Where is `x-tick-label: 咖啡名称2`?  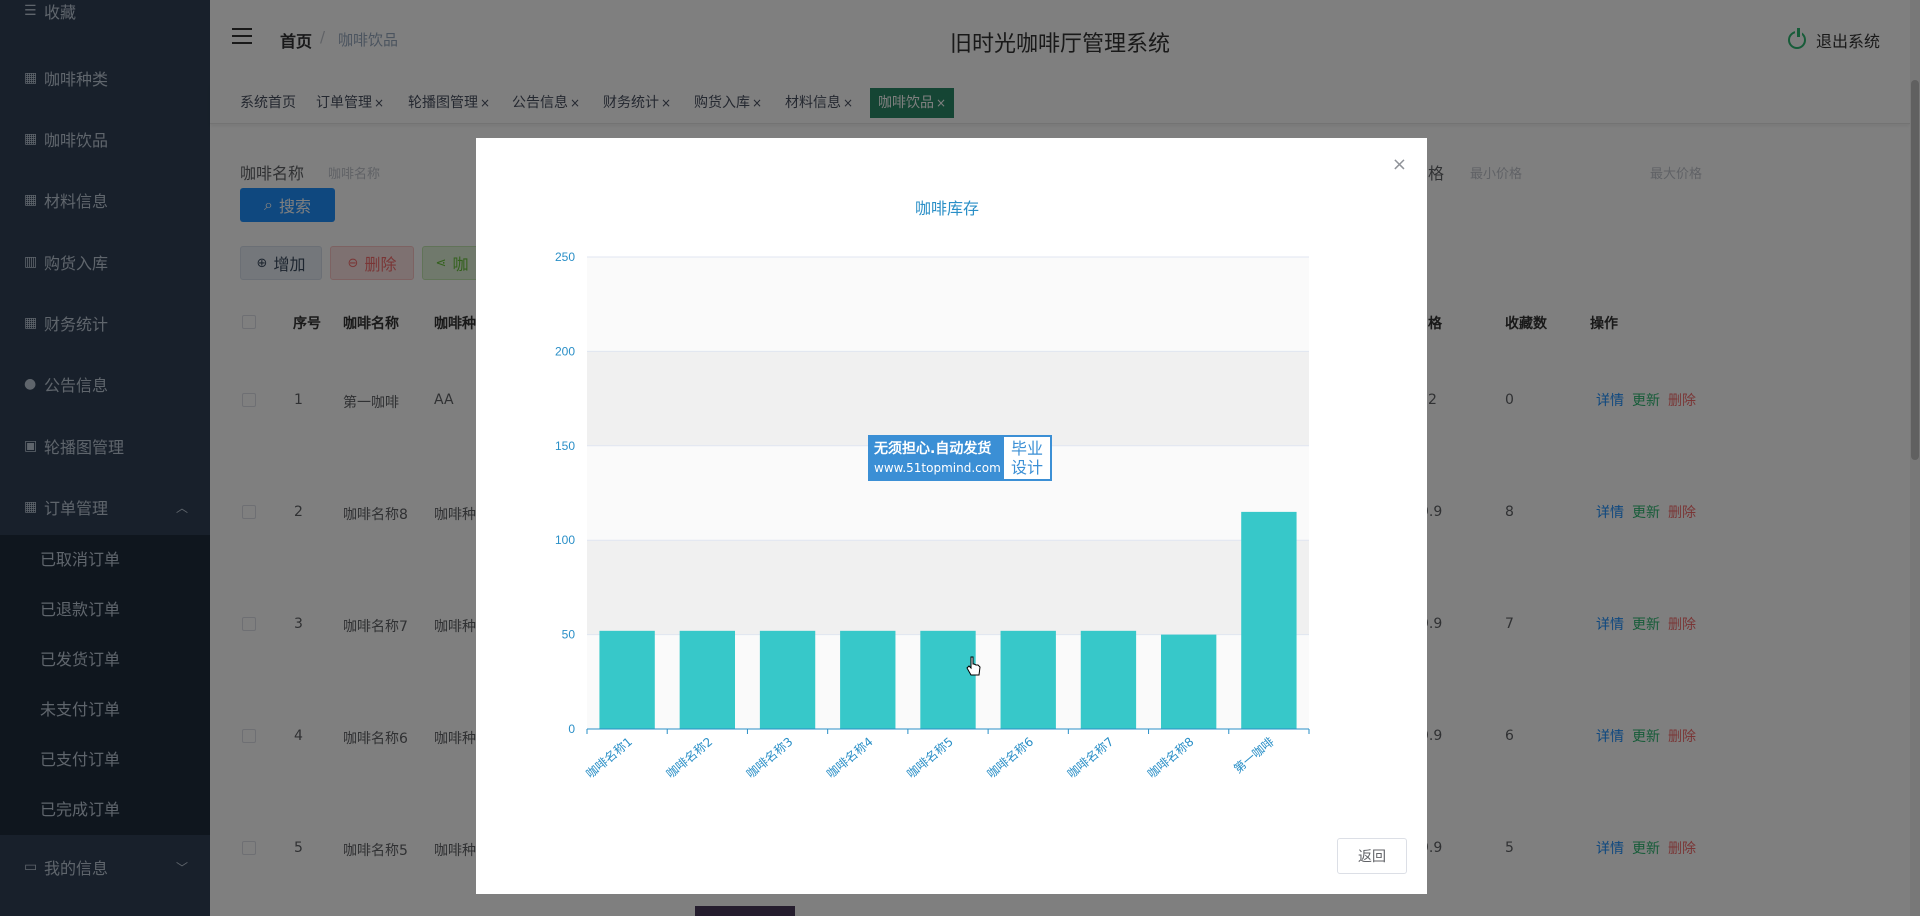 x-tick-label: 咖啡名称2 is located at coordinates (689, 757).